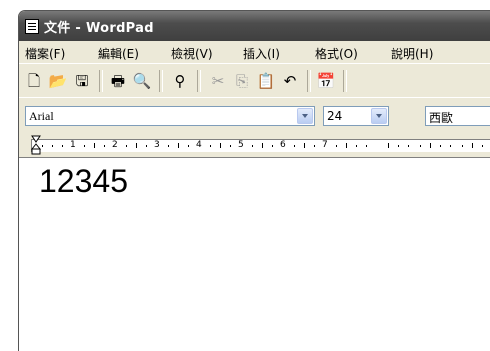 This screenshot has width=490, height=351. What do you see at coordinates (441, 118) in the screenshot?
I see `script-value: 西歐` at bounding box center [441, 118].